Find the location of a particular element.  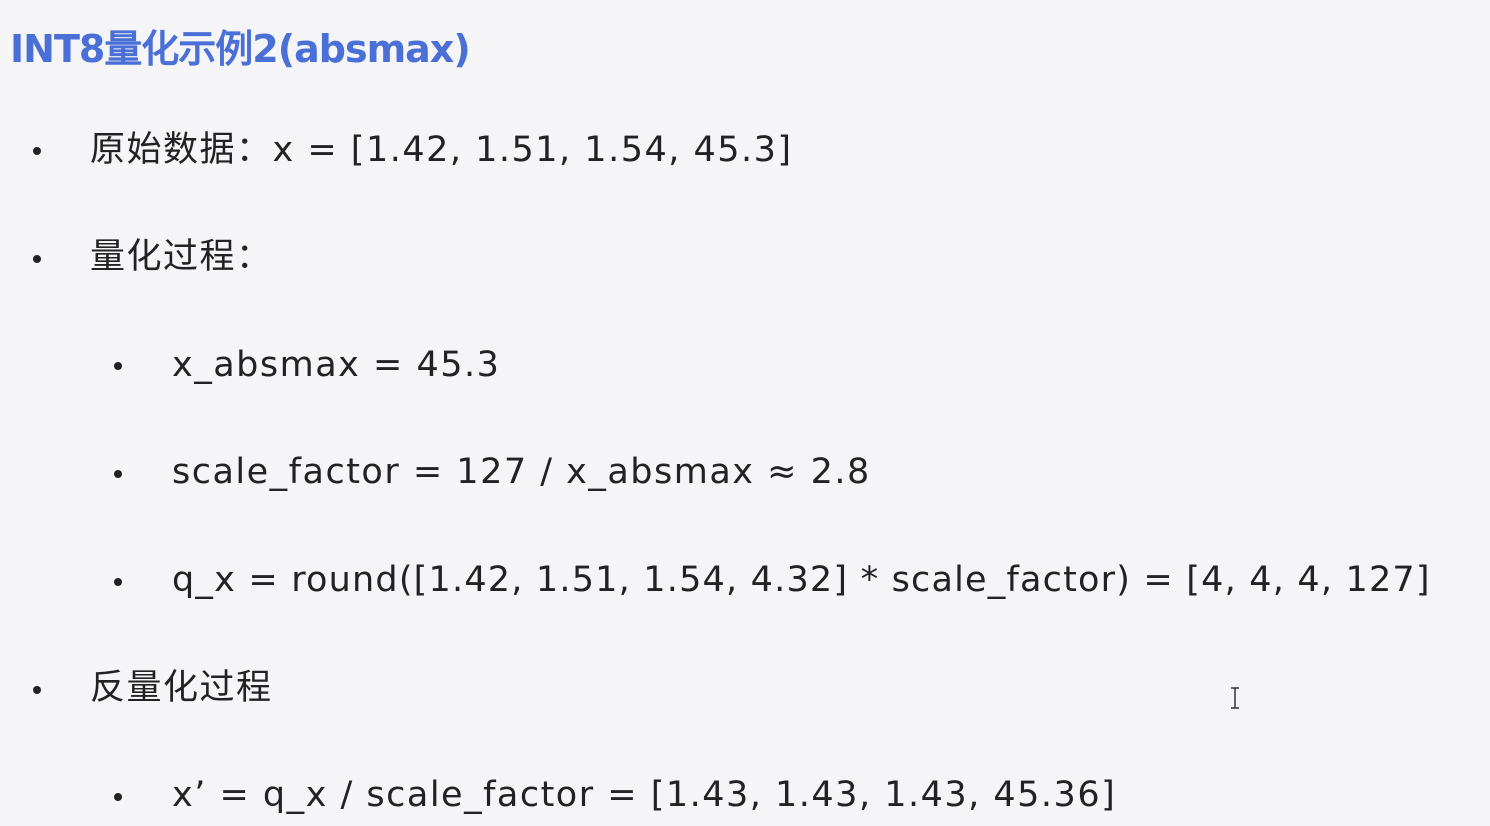

sub-bullet-scale-factor: scale_factor = 127 / x_absmax ≈ 2.8 is located at coordinates (521, 472).